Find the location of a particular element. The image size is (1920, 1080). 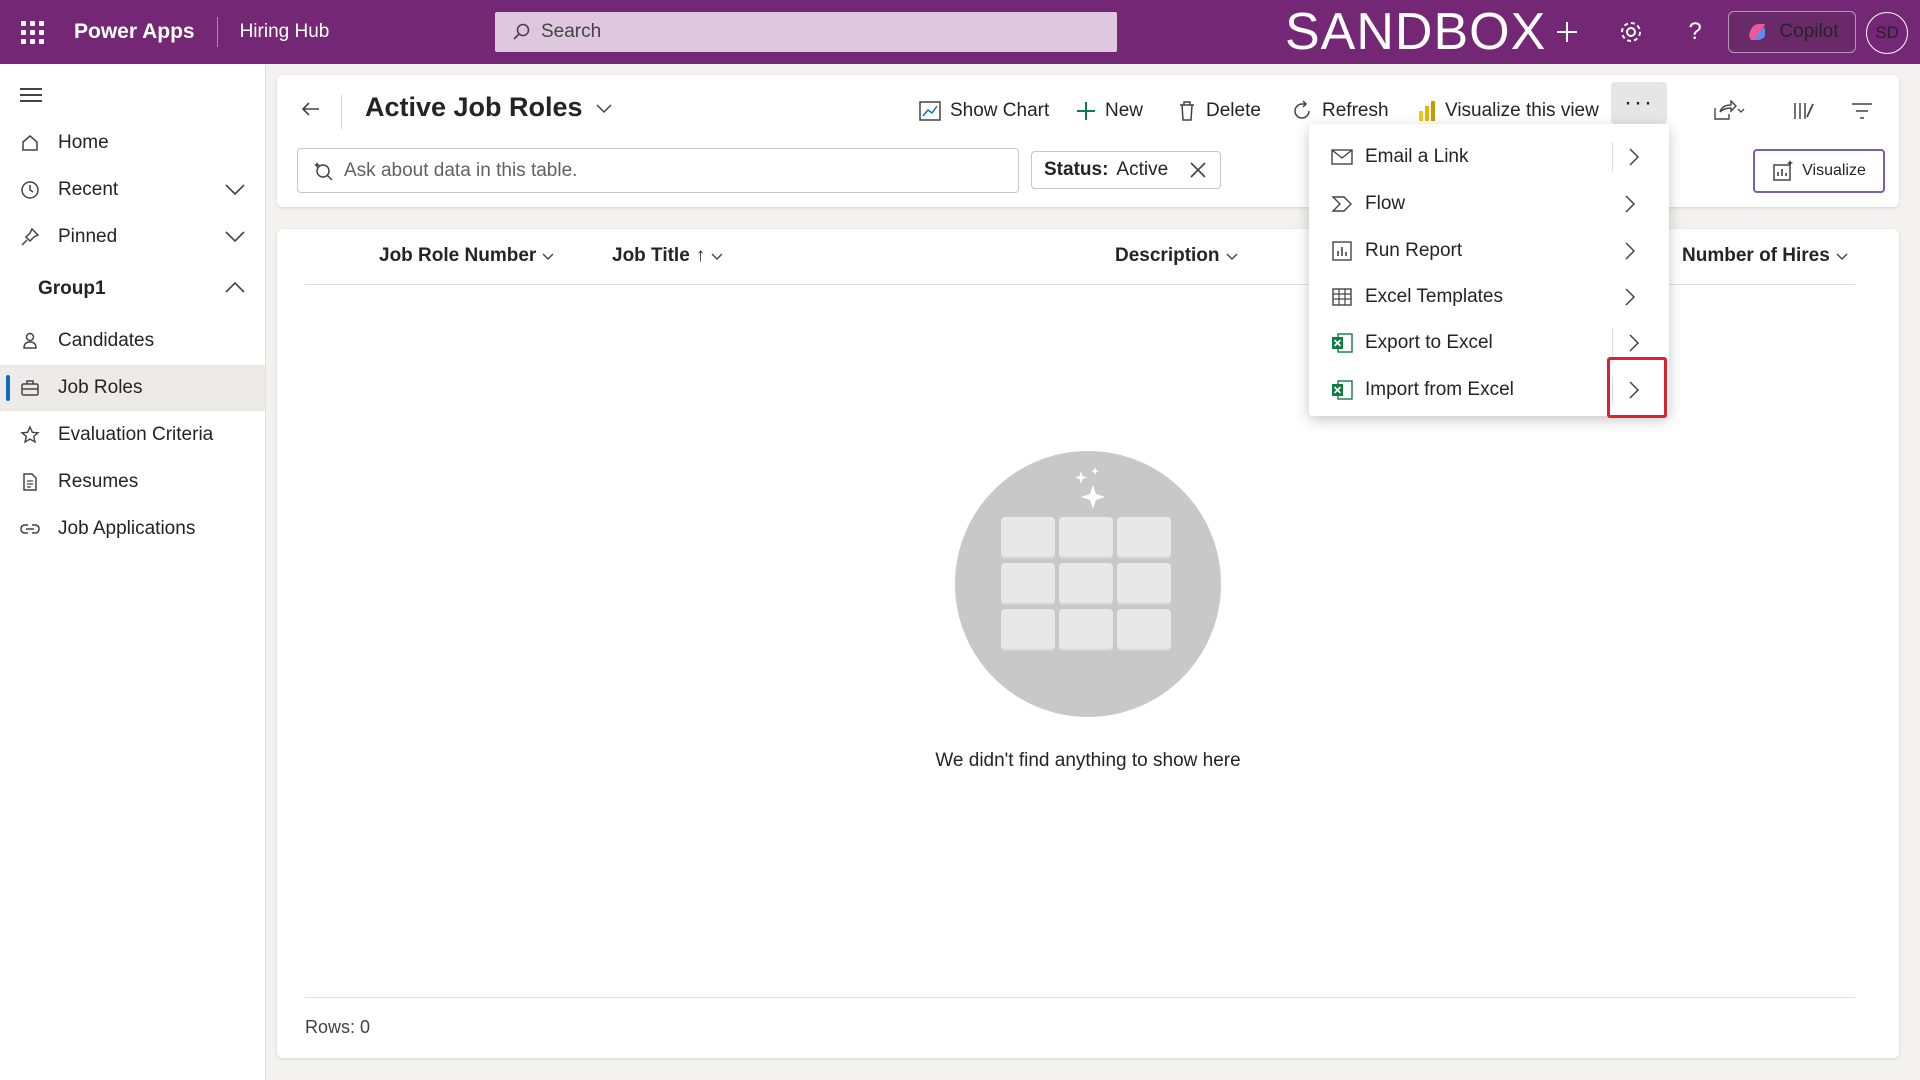

show-chart-button: Show Chart is located at coordinates (983, 111).